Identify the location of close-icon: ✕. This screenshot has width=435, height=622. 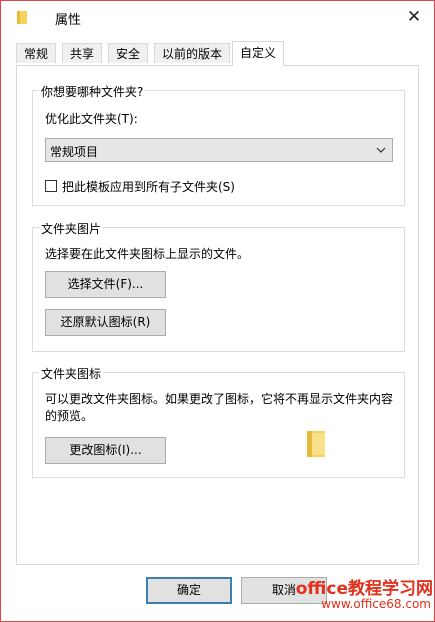
(414, 17).